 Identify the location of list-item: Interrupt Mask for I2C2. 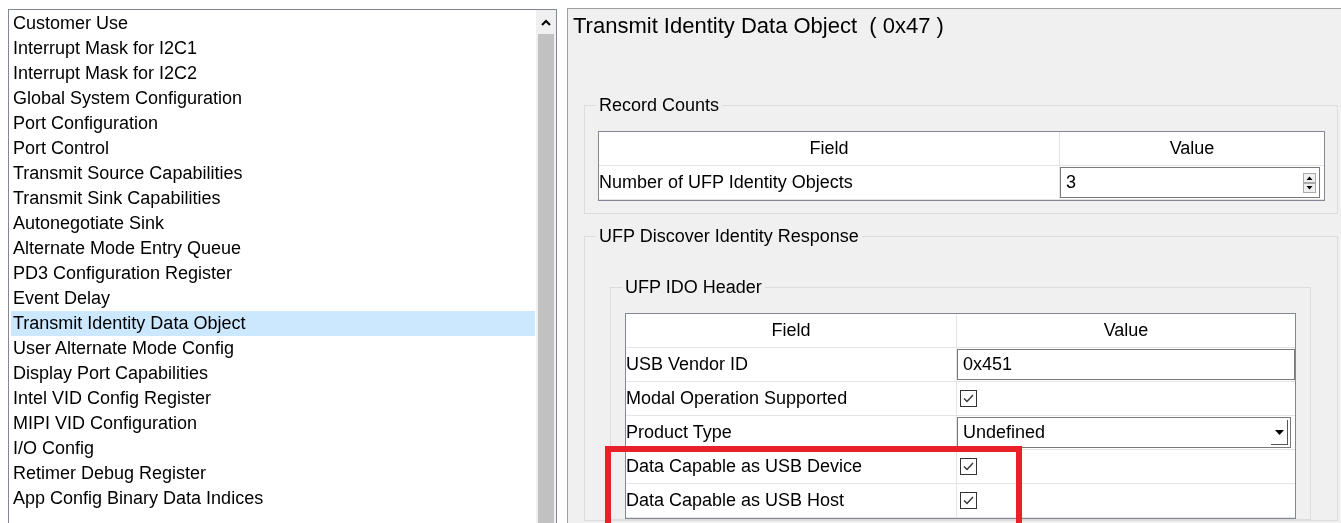
(273, 73).